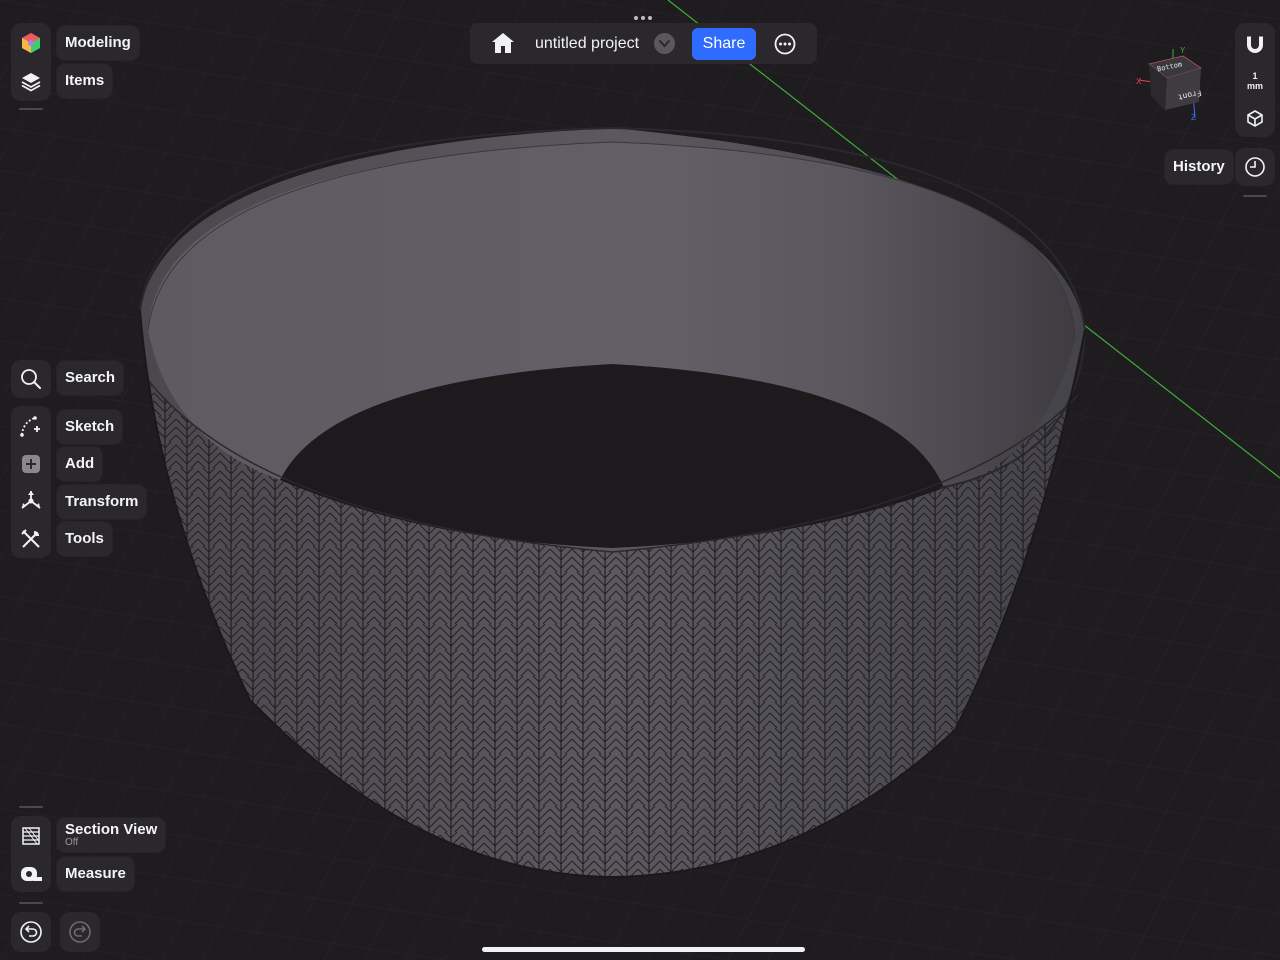 Image resolution: width=1280 pixels, height=960 pixels. What do you see at coordinates (90, 427) in the screenshot?
I see `sketch-label: Sketch` at bounding box center [90, 427].